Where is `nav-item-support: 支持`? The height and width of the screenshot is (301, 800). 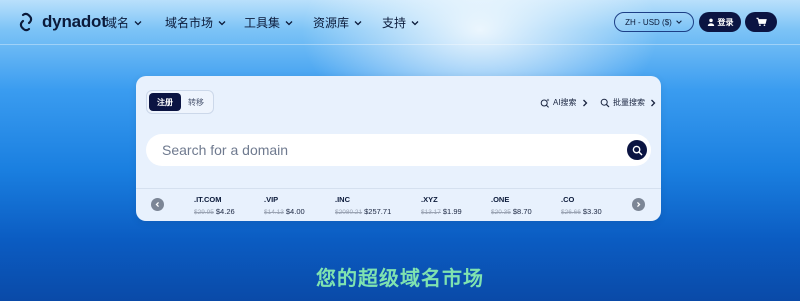
nav-item-support: 支持 is located at coordinates (401, 22).